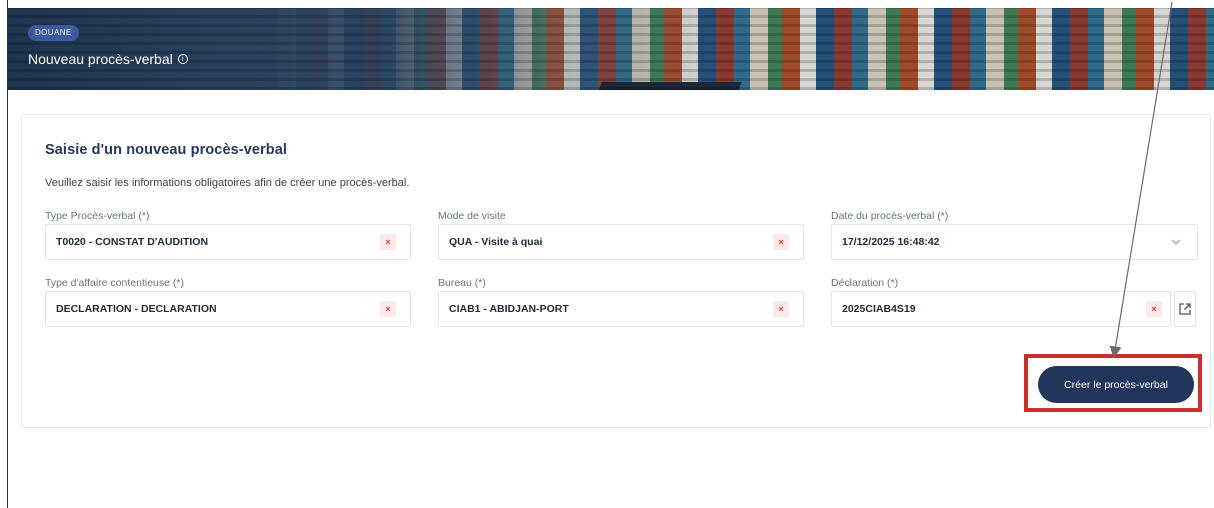 This screenshot has width=1214, height=508. Describe the element at coordinates (1001, 309) in the screenshot. I see `declaration-select: 2025CIAB4S19 ×` at that location.